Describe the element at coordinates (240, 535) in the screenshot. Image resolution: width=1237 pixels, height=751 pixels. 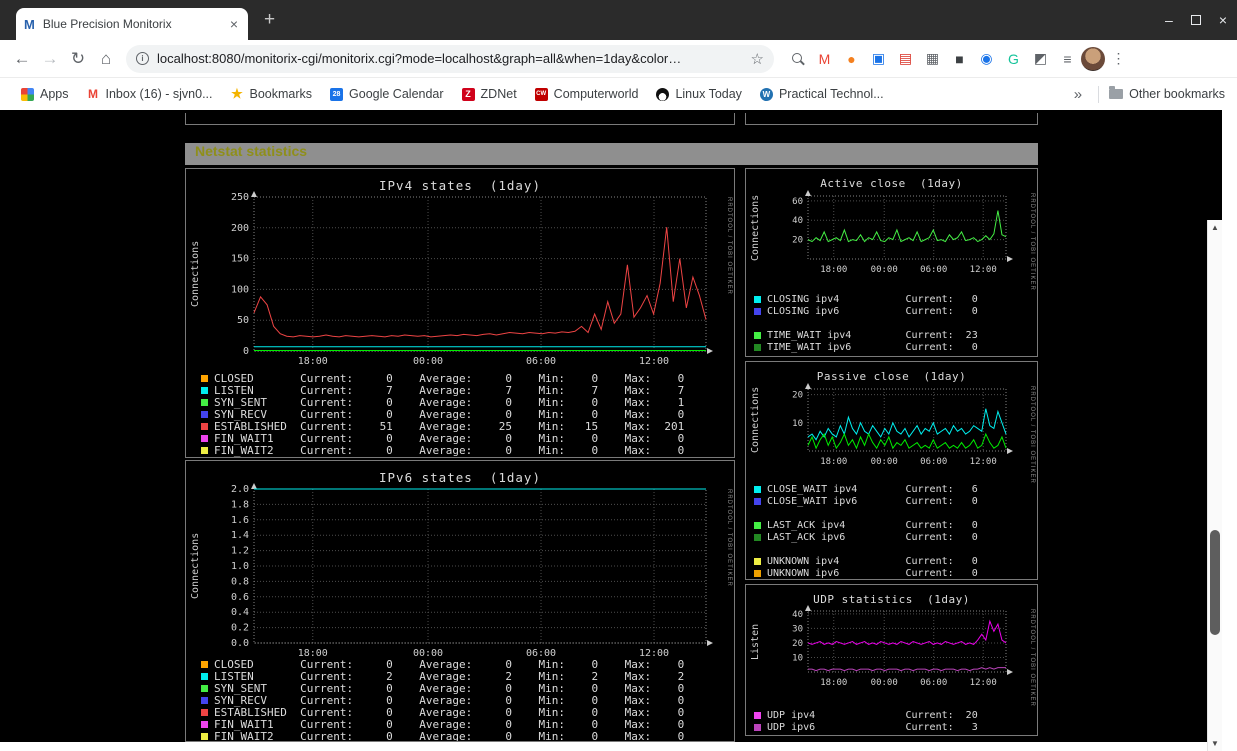
I see `svg-text: 1.4` at that location.